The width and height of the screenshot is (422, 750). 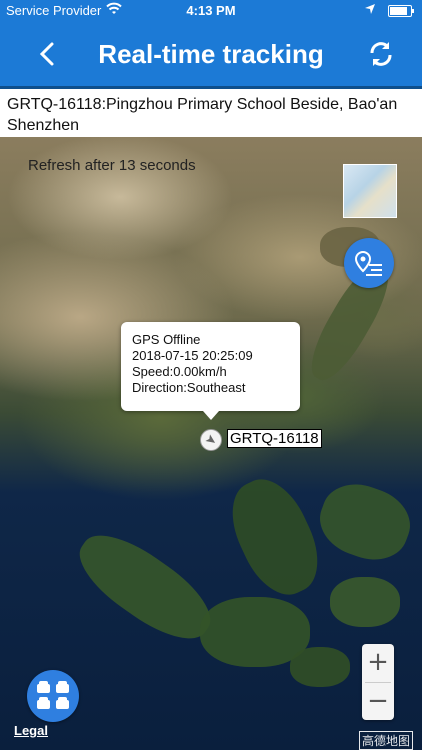 I want to click on vehicle-direction: Direction:Southeast, so click(x=189, y=387).